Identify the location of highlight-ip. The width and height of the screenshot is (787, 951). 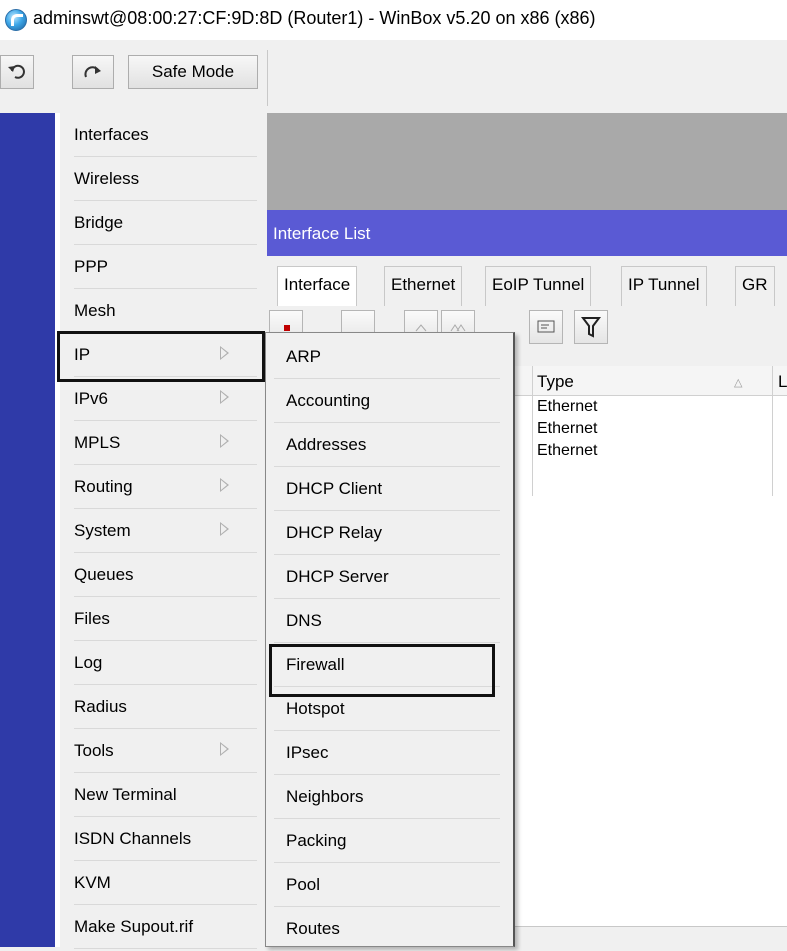
(161, 356).